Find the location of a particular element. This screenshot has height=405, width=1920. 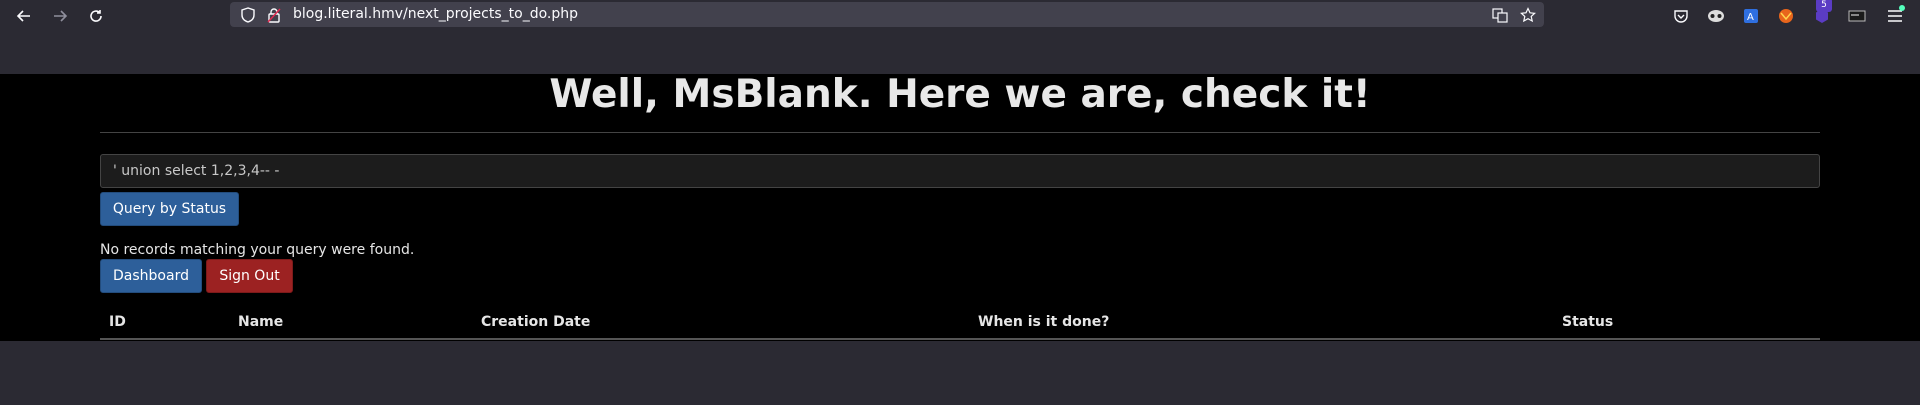

extension-mask-icon is located at coordinates (1716, 16).